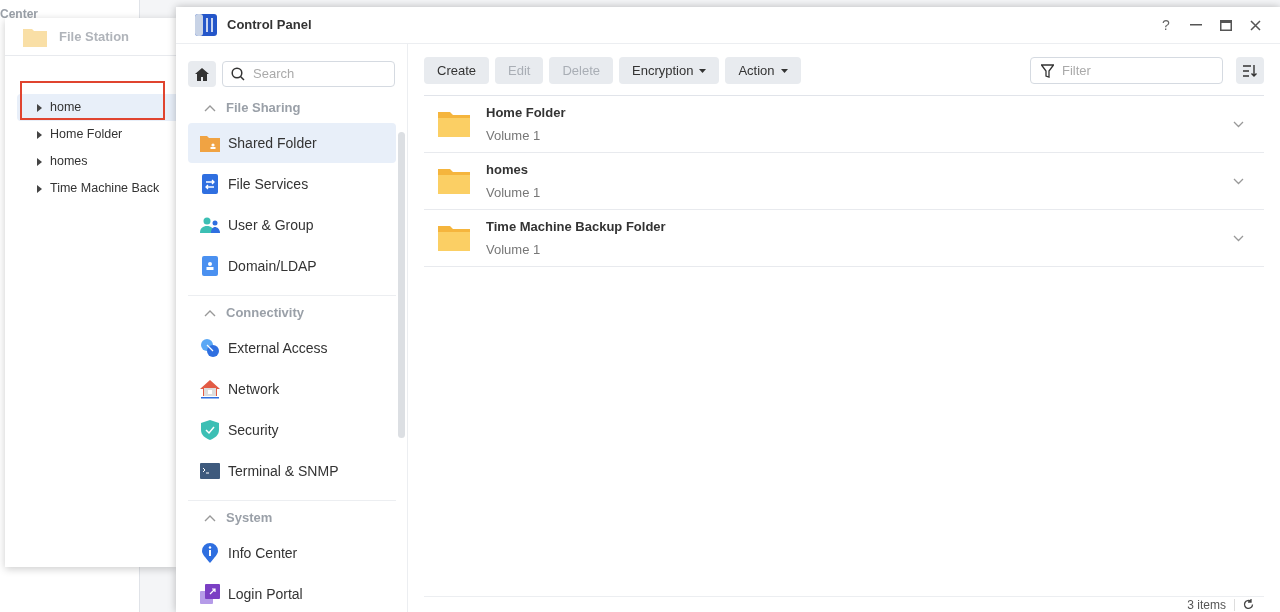 This screenshot has height=612, width=1280. I want to click on sort-icon, so click(1250, 70).